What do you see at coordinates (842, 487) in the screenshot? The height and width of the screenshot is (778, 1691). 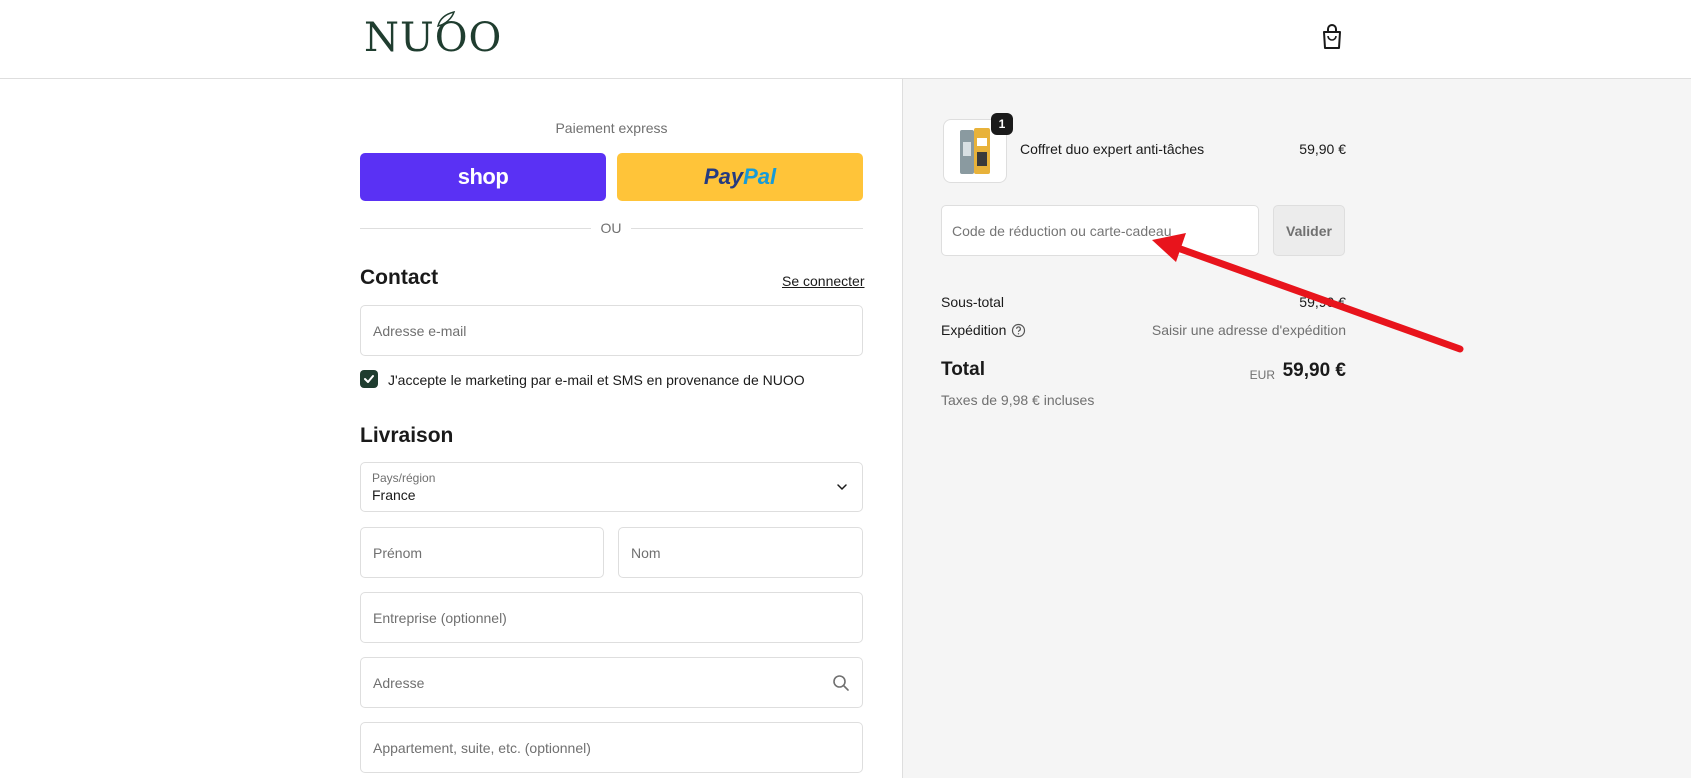 I see `chevron-down-icon` at bounding box center [842, 487].